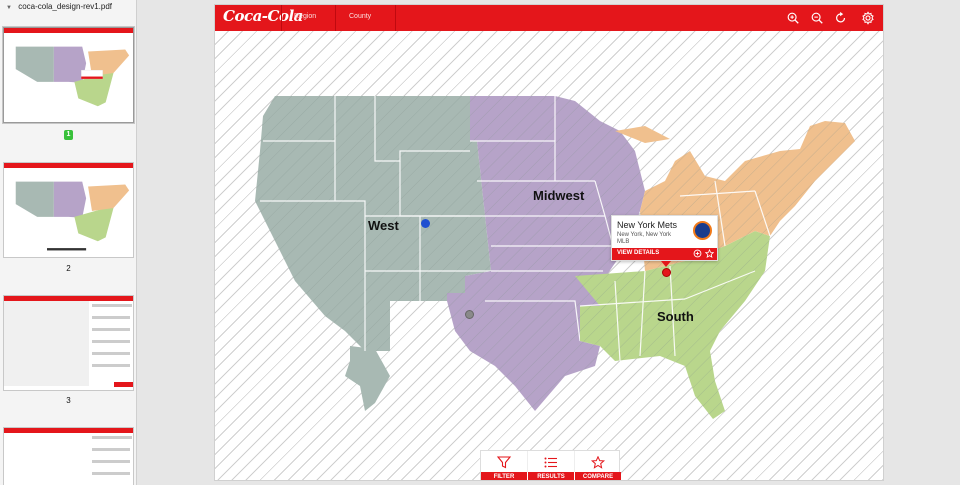 The image size is (960, 485). Describe the element at coordinates (868, 18) in the screenshot. I see `settings-icon` at that location.